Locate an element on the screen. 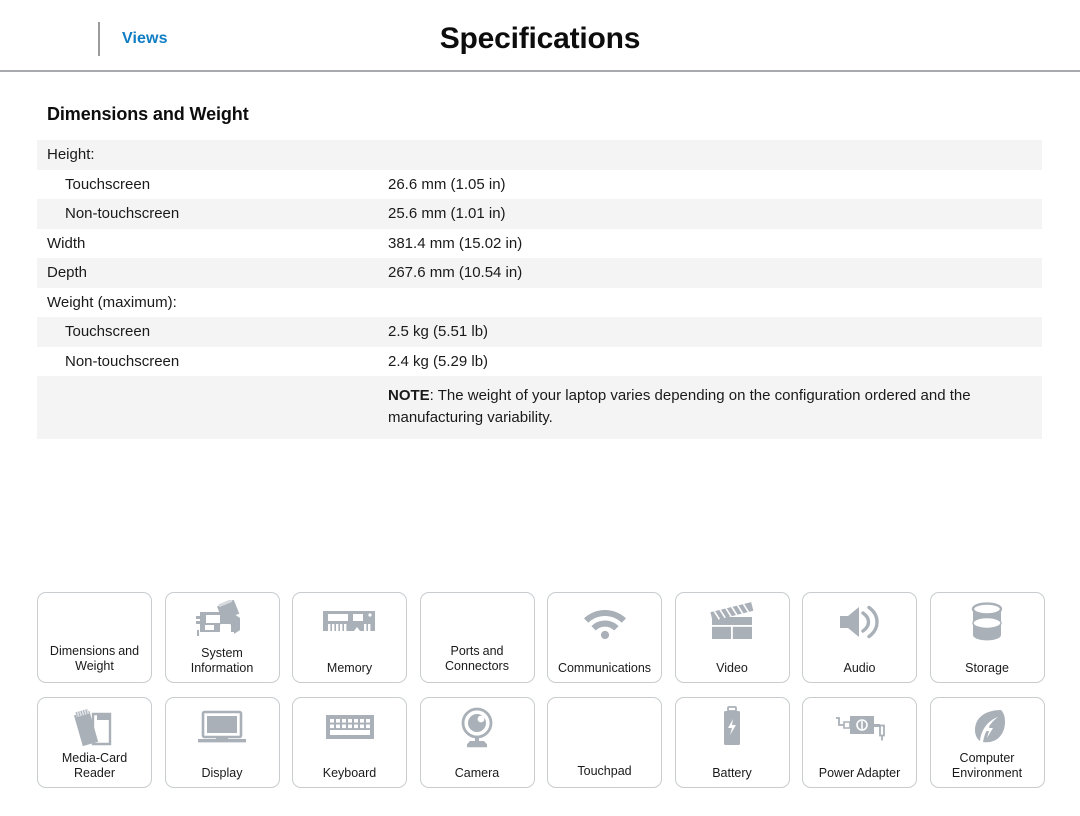  tile-label: System Information is located at coordinates (222, 660).